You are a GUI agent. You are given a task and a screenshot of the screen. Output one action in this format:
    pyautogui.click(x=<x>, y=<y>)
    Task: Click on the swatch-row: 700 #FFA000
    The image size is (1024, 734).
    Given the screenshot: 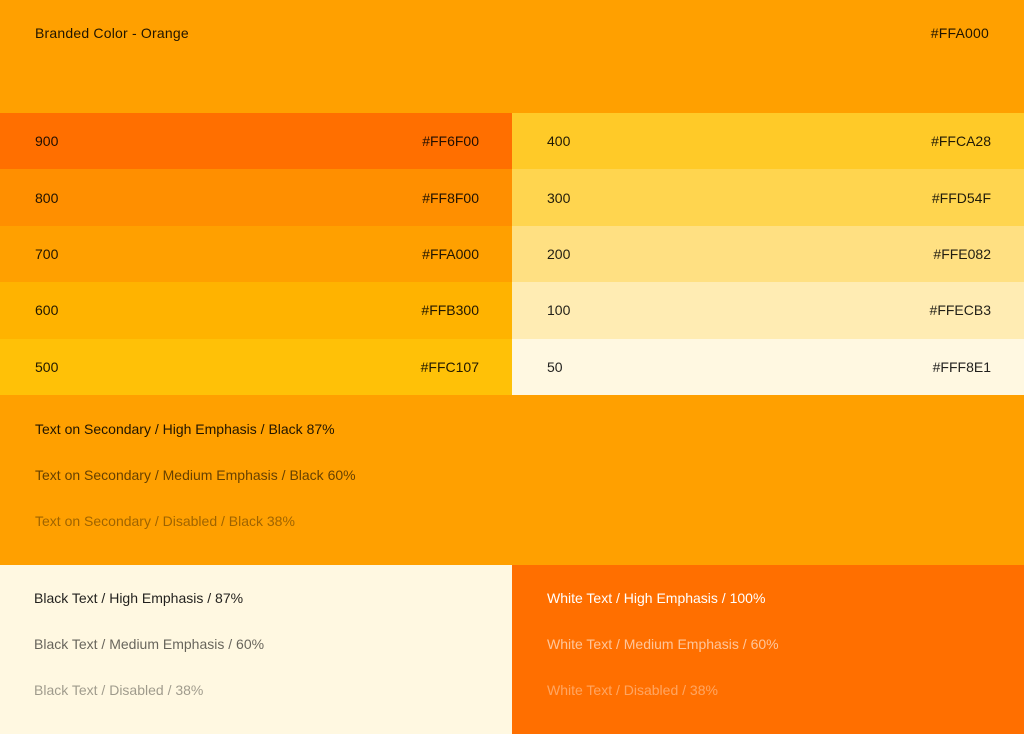 What is the action you would take?
    pyautogui.click(x=256, y=254)
    